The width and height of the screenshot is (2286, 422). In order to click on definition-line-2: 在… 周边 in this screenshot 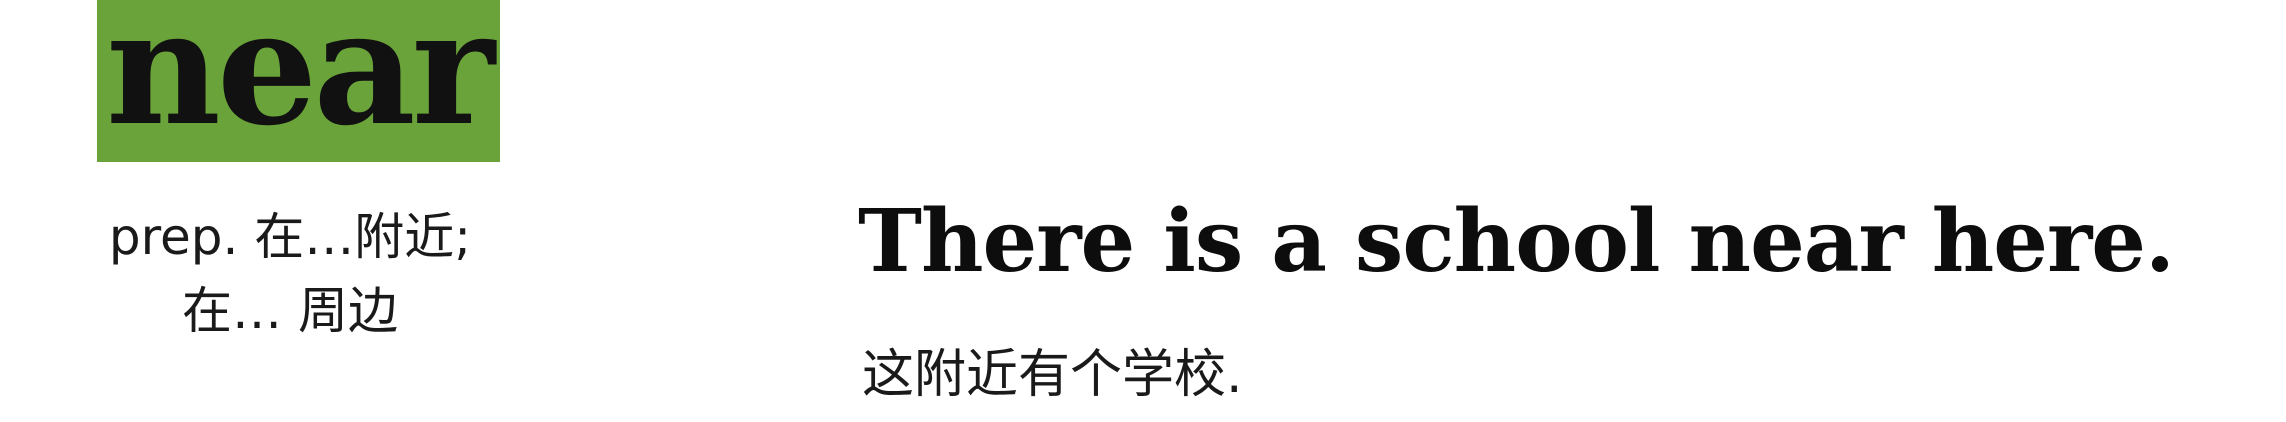, I will do `click(290, 311)`.